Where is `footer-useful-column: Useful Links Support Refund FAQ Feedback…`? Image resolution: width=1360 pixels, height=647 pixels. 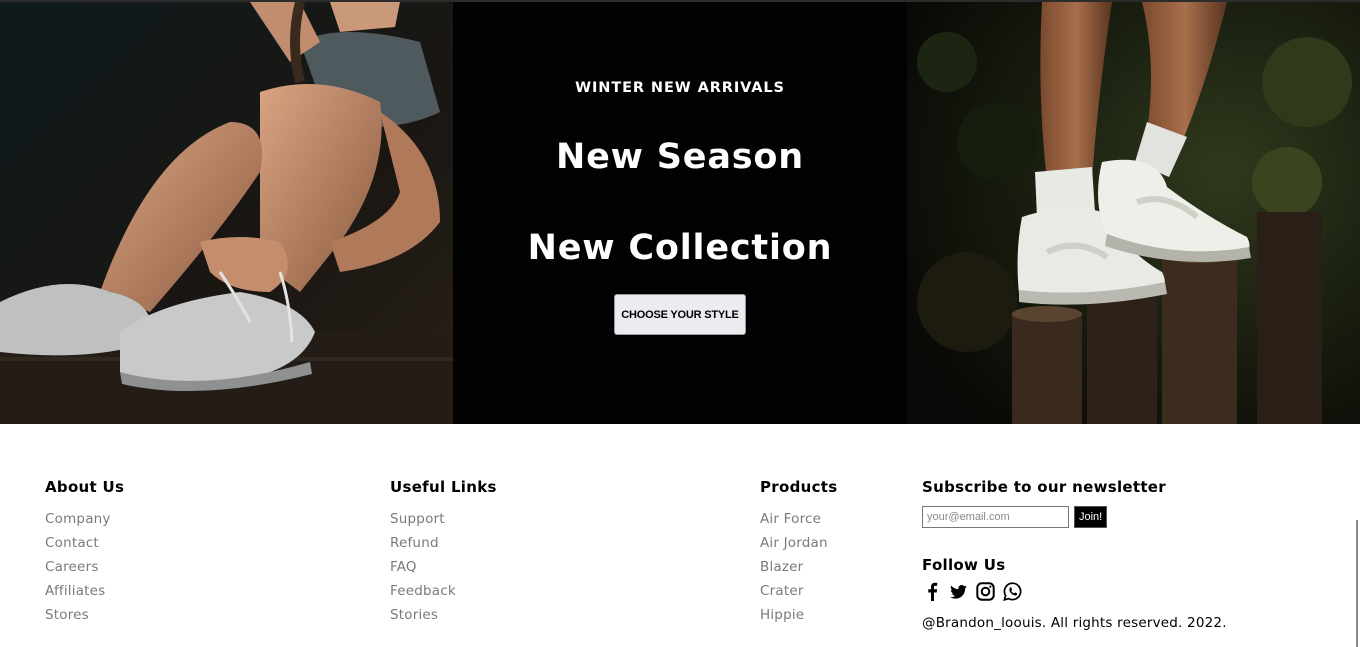
footer-useful-column: Useful Links Support Refund FAQ Feedback… is located at coordinates (443, 552).